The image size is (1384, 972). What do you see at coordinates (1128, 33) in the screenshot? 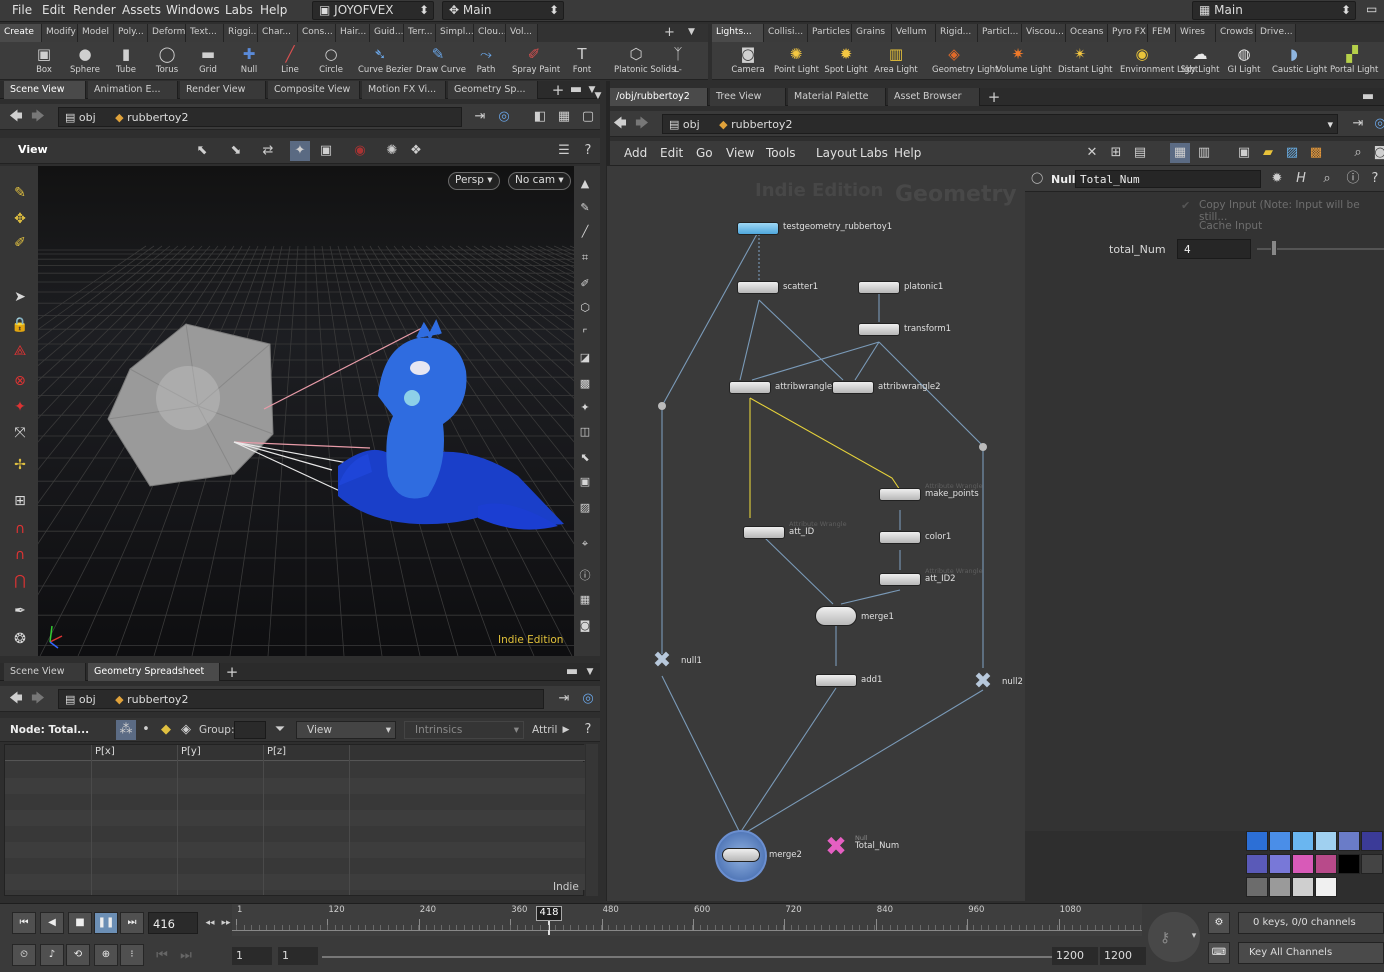
I see `shelf-tab: Pyro FX` at bounding box center [1128, 33].